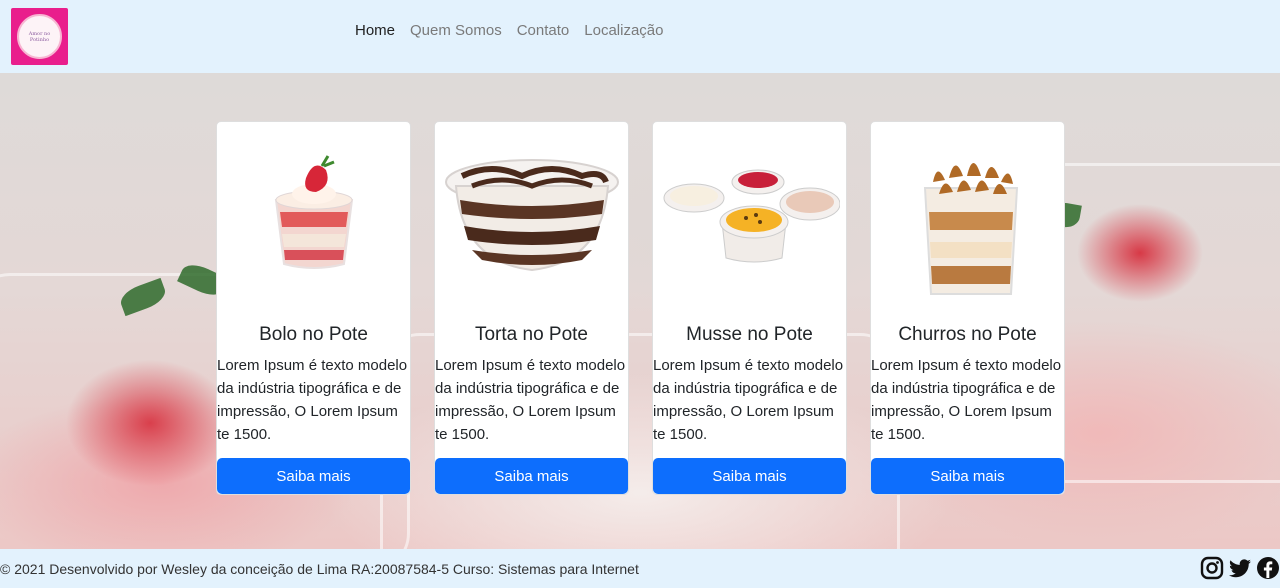  I want to click on bolo-no-pote-image, so click(313, 217).